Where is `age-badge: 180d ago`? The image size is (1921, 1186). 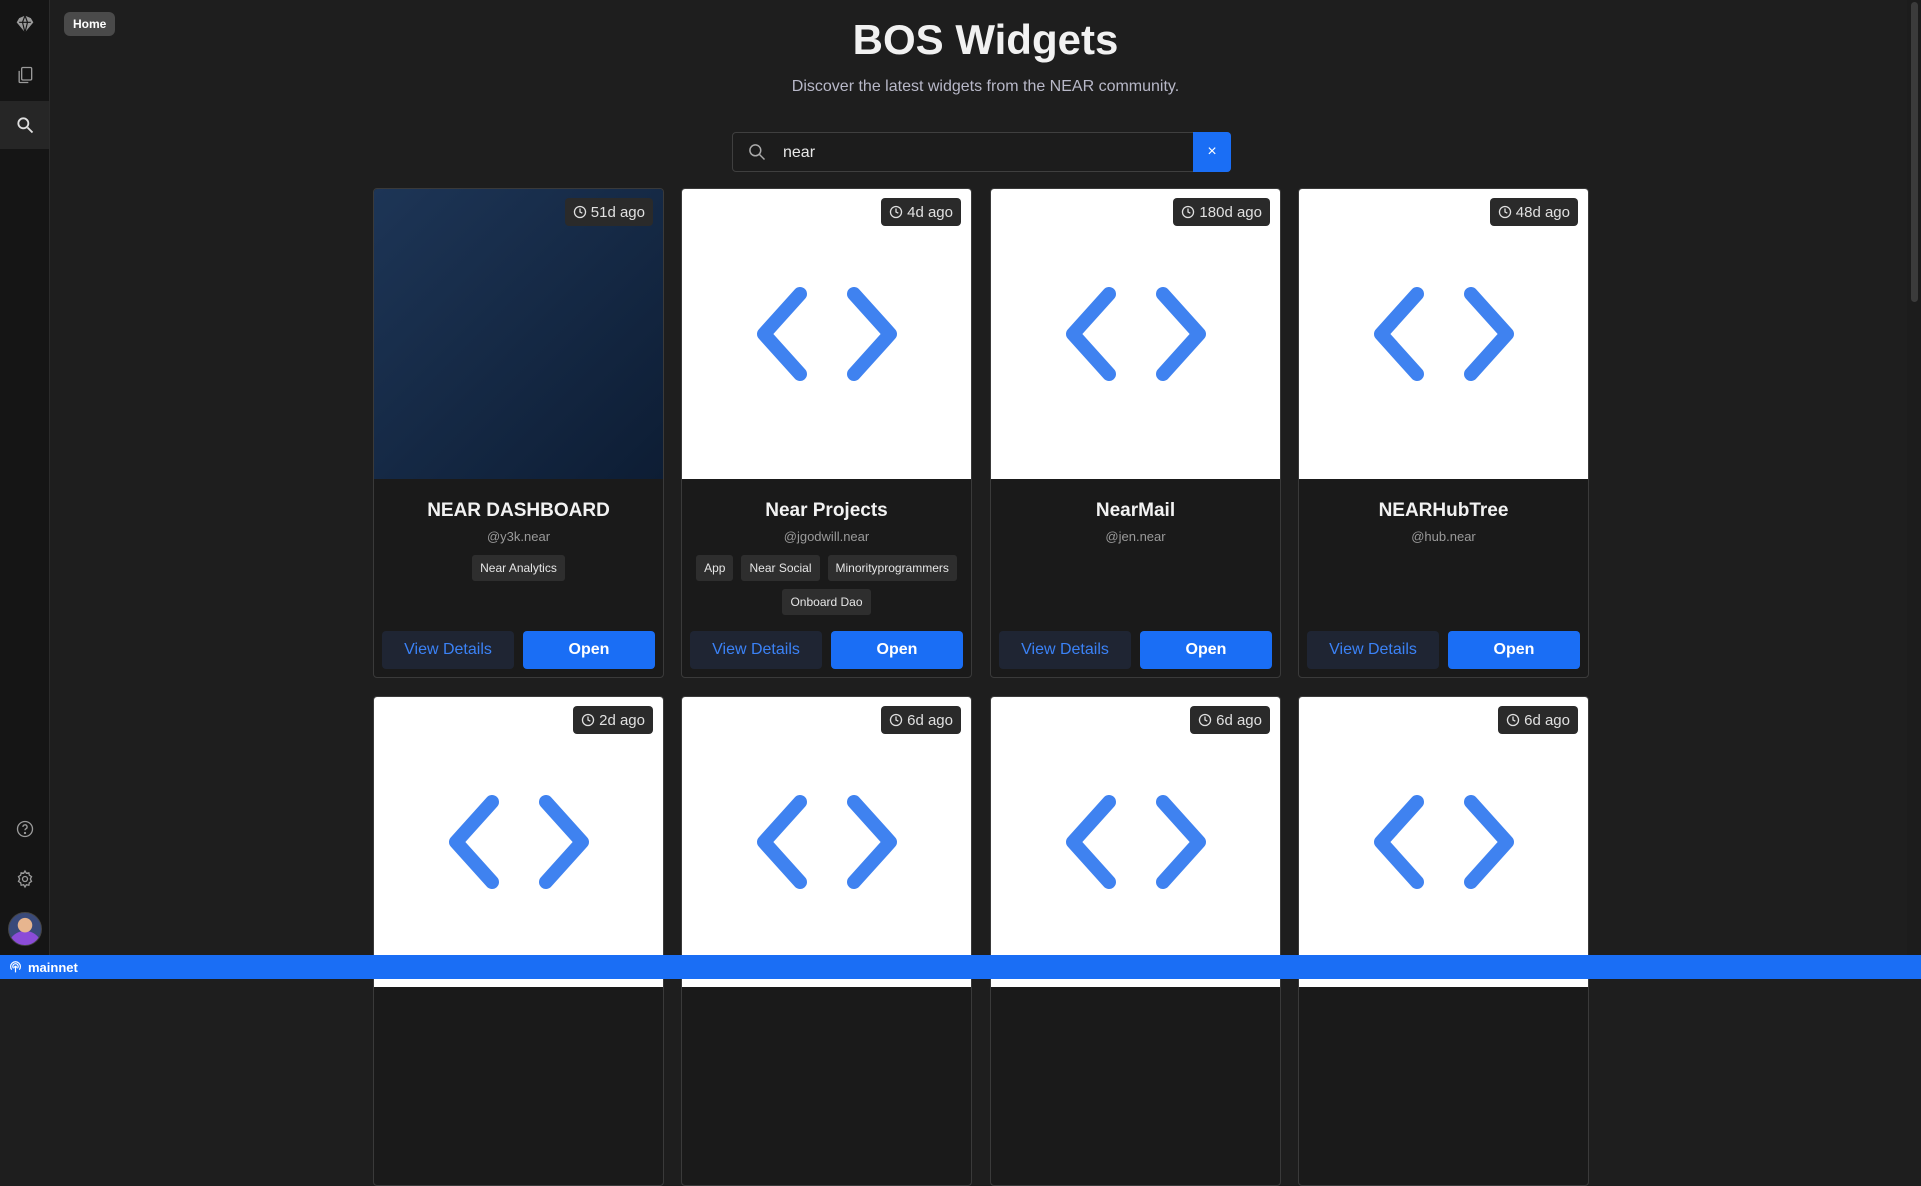 age-badge: 180d ago is located at coordinates (1221, 212).